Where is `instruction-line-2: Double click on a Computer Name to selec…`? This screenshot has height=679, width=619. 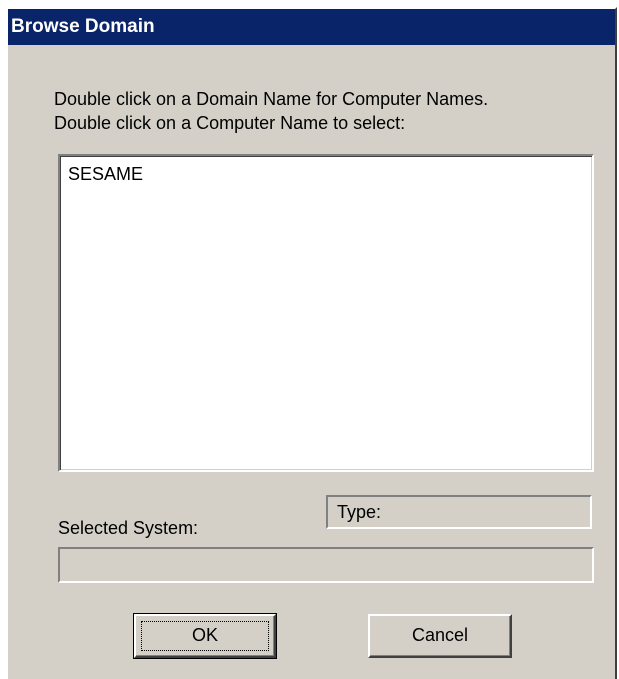 instruction-line-2: Double click on a Computer Name to selec… is located at coordinates (230, 123).